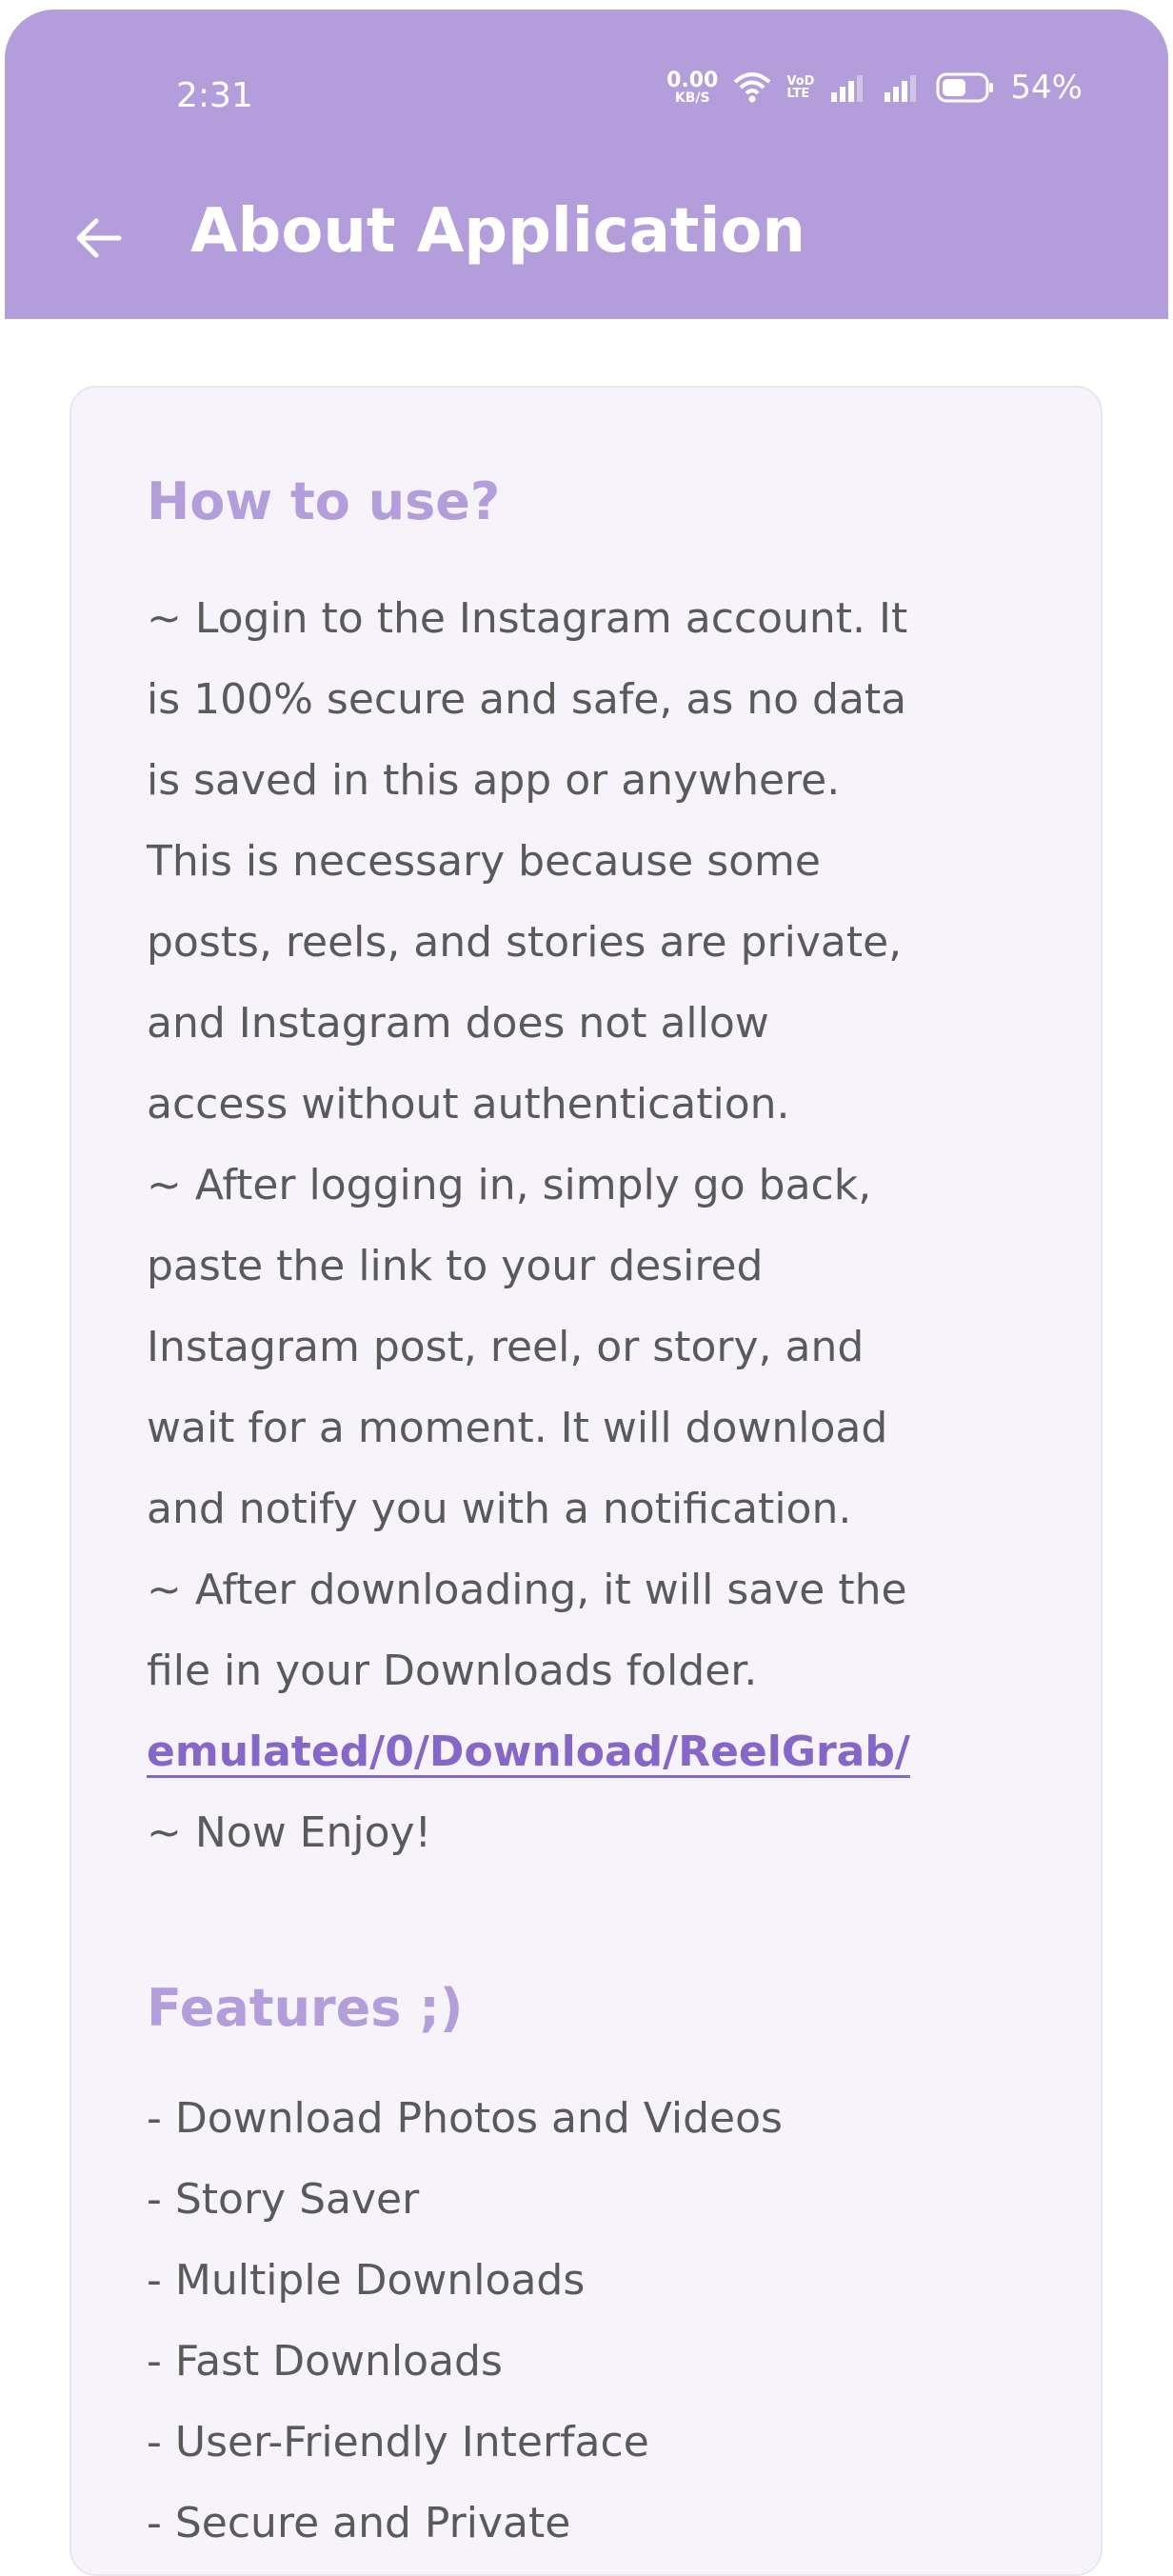 This screenshot has width=1173, height=2576. I want to click on how-to-use-line: is 100% secure and safe, as no data, so click(527, 699).